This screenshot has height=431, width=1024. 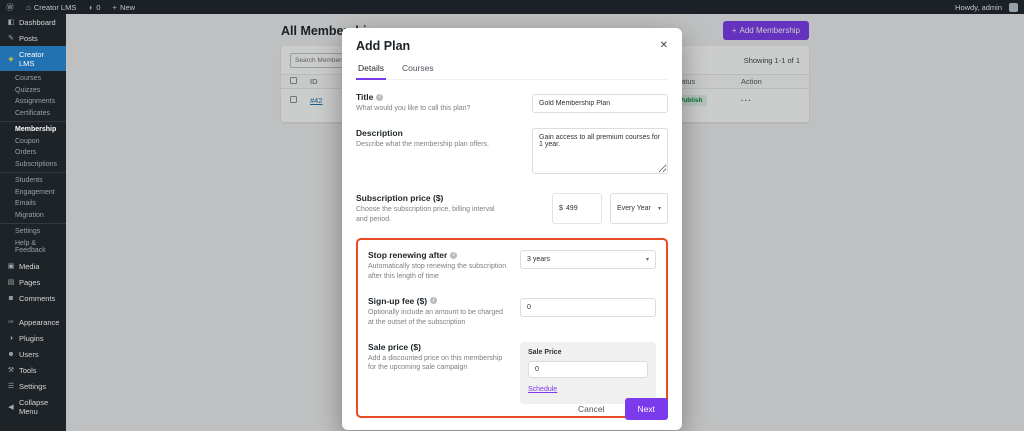 What do you see at coordinates (33, 130) in the screenshot?
I see `submenu-item-membership: Membership` at bounding box center [33, 130].